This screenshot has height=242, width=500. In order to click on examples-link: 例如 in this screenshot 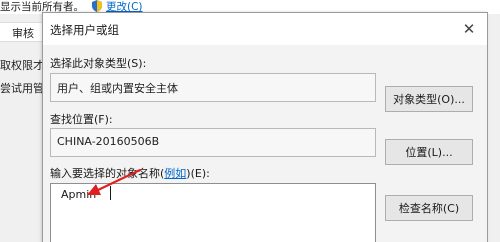, I will do `click(175, 173)`.